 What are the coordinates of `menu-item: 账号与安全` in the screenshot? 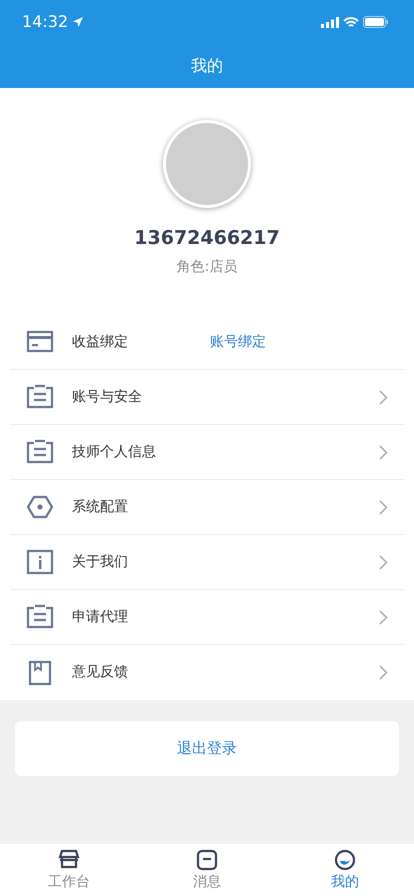 It's located at (207, 397).